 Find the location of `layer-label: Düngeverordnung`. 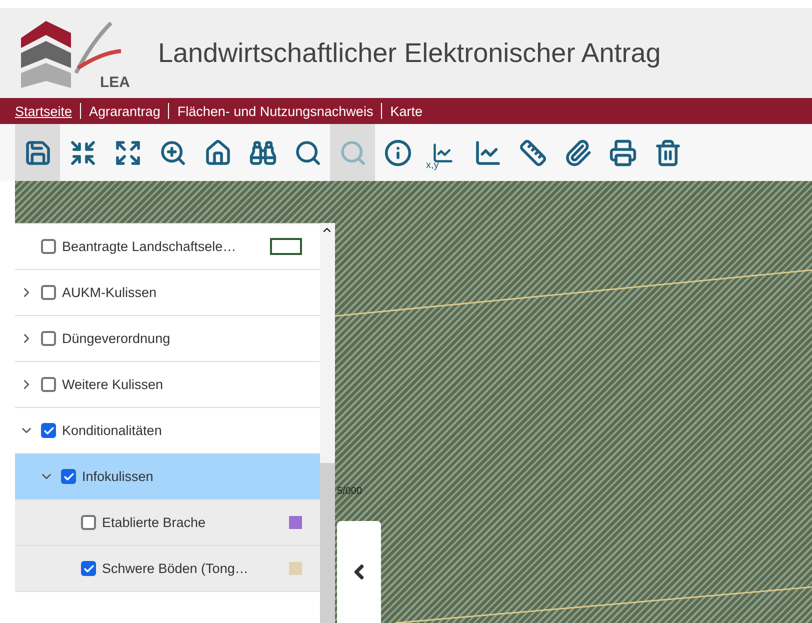

layer-label: Düngeverordnung is located at coordinates (117, 338).